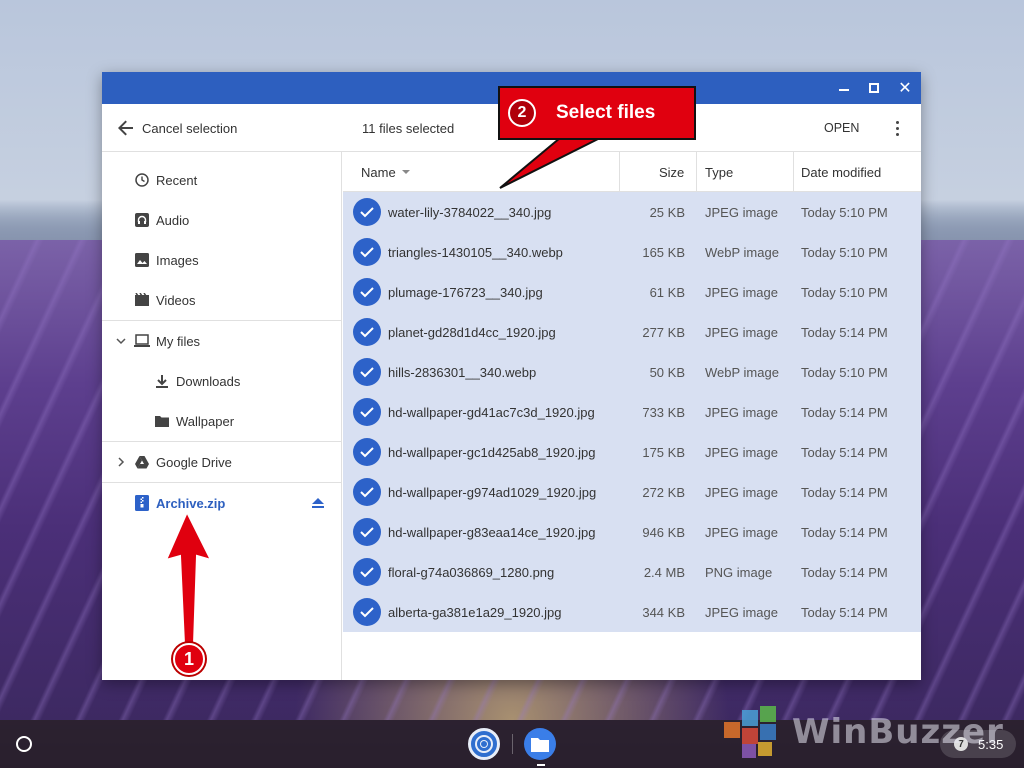 Image resolution: width=1024 pixels, height=768 pixels. What do you see at coordinates (597, 113) in the screenshot?
I see `callout-select-files: 2 Select files` at bounding box center [597, 113].